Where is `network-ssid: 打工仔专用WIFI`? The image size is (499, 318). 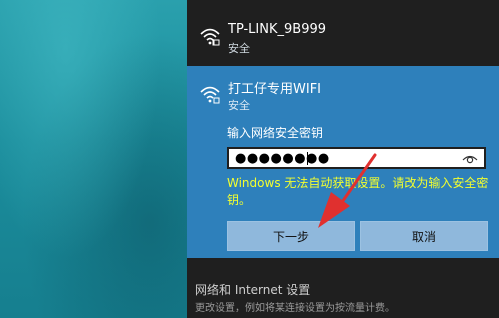 network-ssid: 打工仔专用WIFI is located at coordinates (274, 89).